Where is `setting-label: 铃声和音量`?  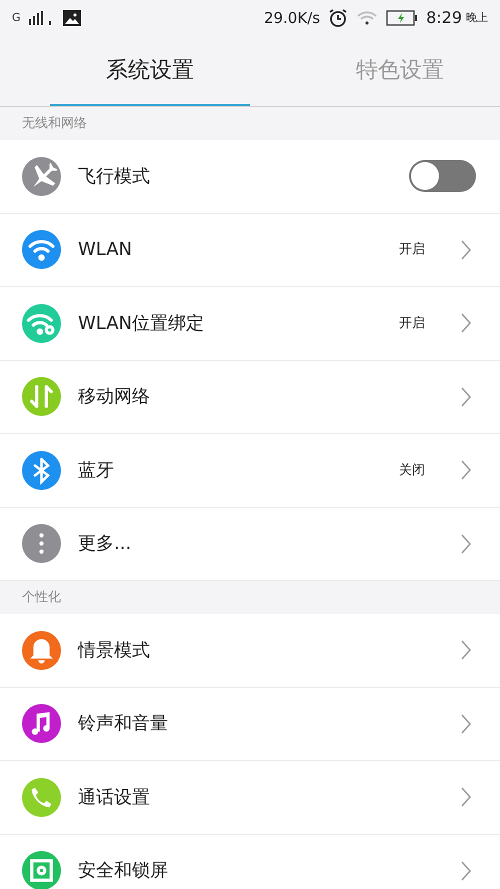
setting-label: 铃声和音量 is located at coordinates (123, 724).